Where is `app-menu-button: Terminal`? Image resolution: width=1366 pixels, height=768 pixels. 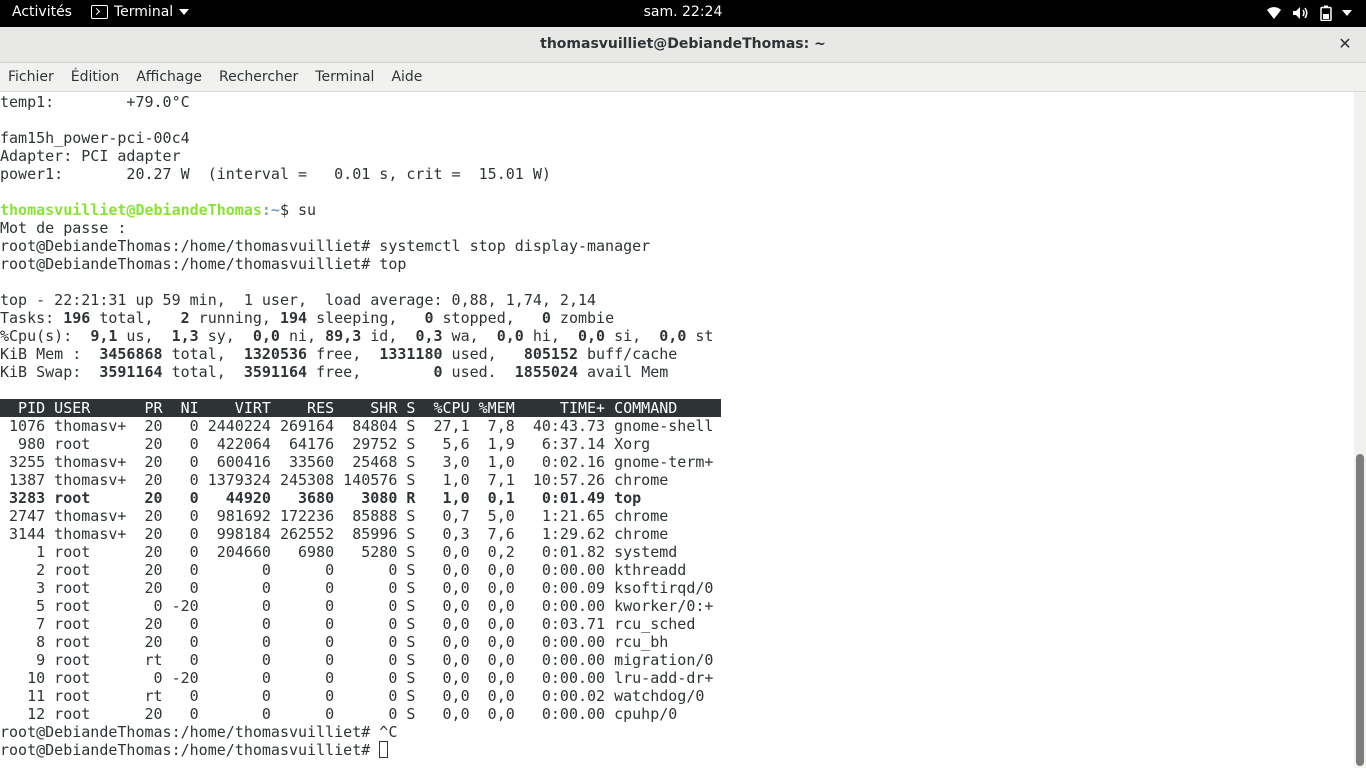
app-menu-button: Terminal is located at coordinates (140, 12).